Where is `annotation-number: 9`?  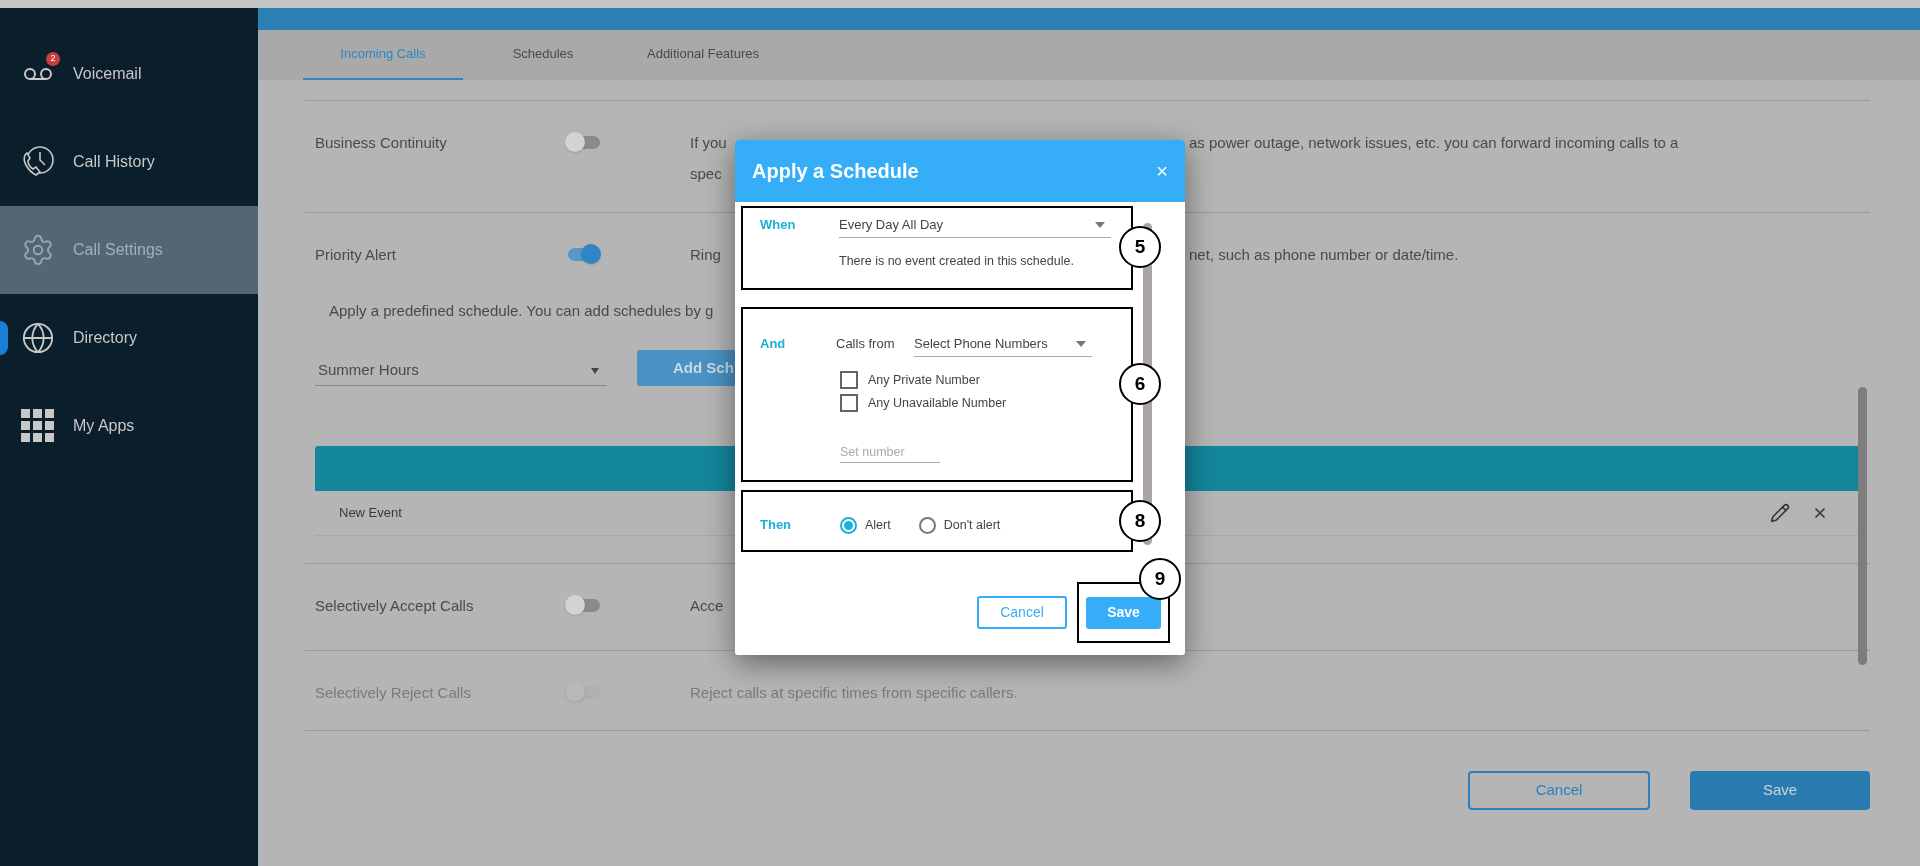 annotation-number: 9 is located at coordinates (1160, 579).